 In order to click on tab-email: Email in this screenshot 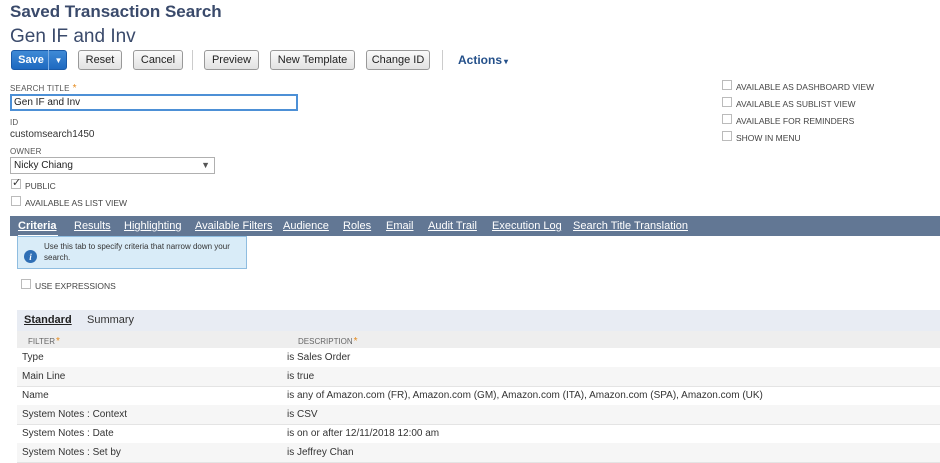, I will do `click(400, 226)`.